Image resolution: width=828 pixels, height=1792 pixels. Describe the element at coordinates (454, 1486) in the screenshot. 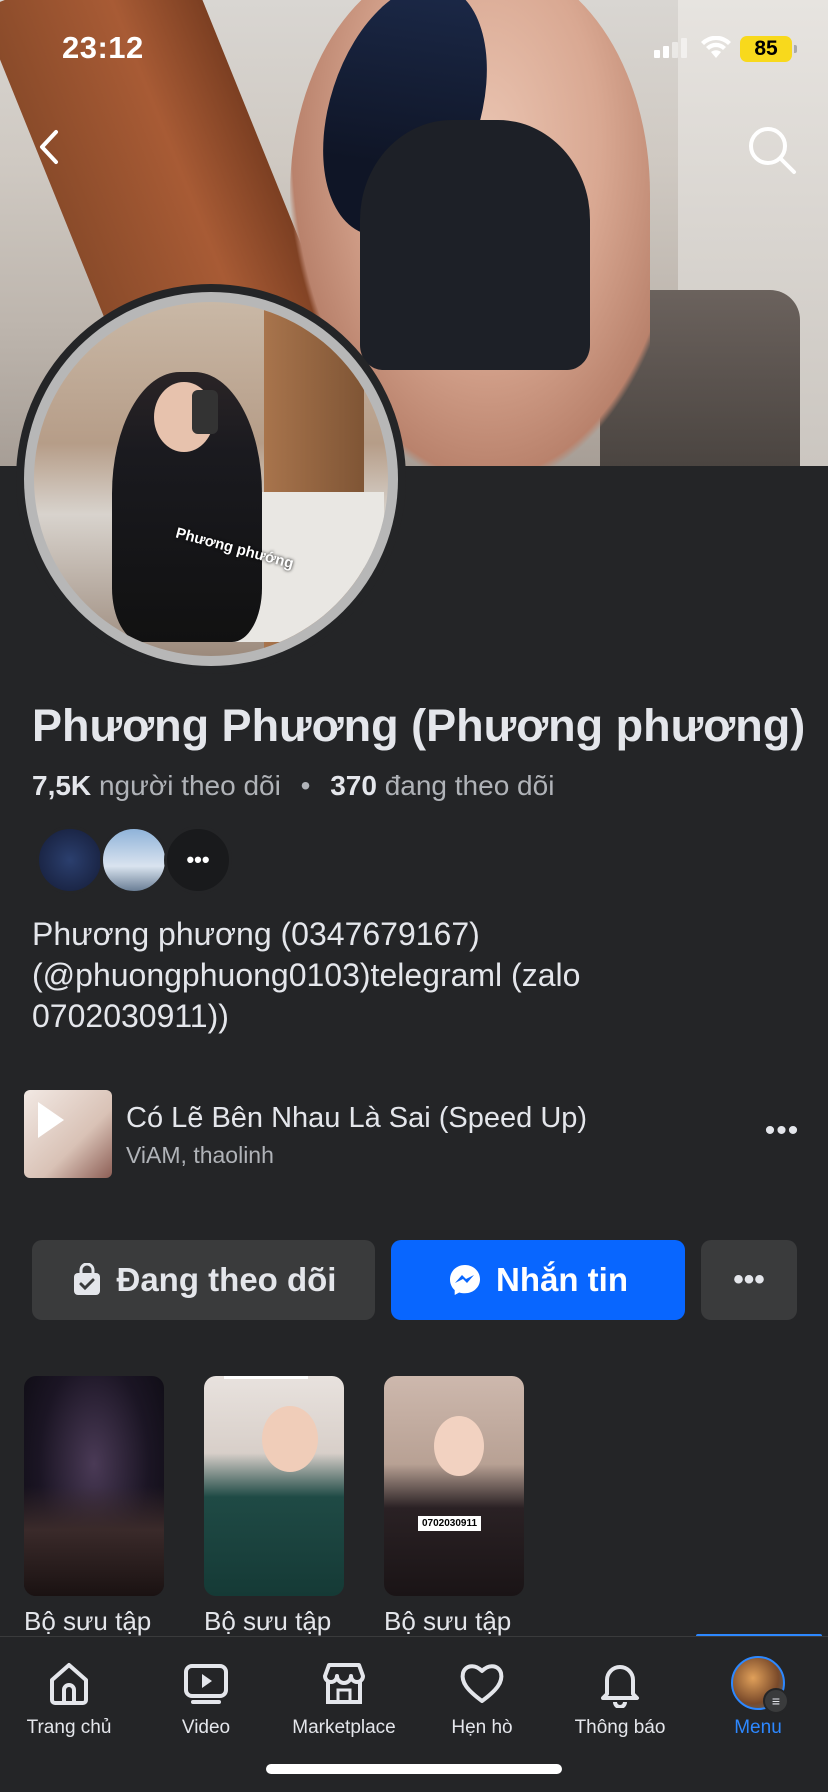

I see `collection-cover: 0702030911` at that location.